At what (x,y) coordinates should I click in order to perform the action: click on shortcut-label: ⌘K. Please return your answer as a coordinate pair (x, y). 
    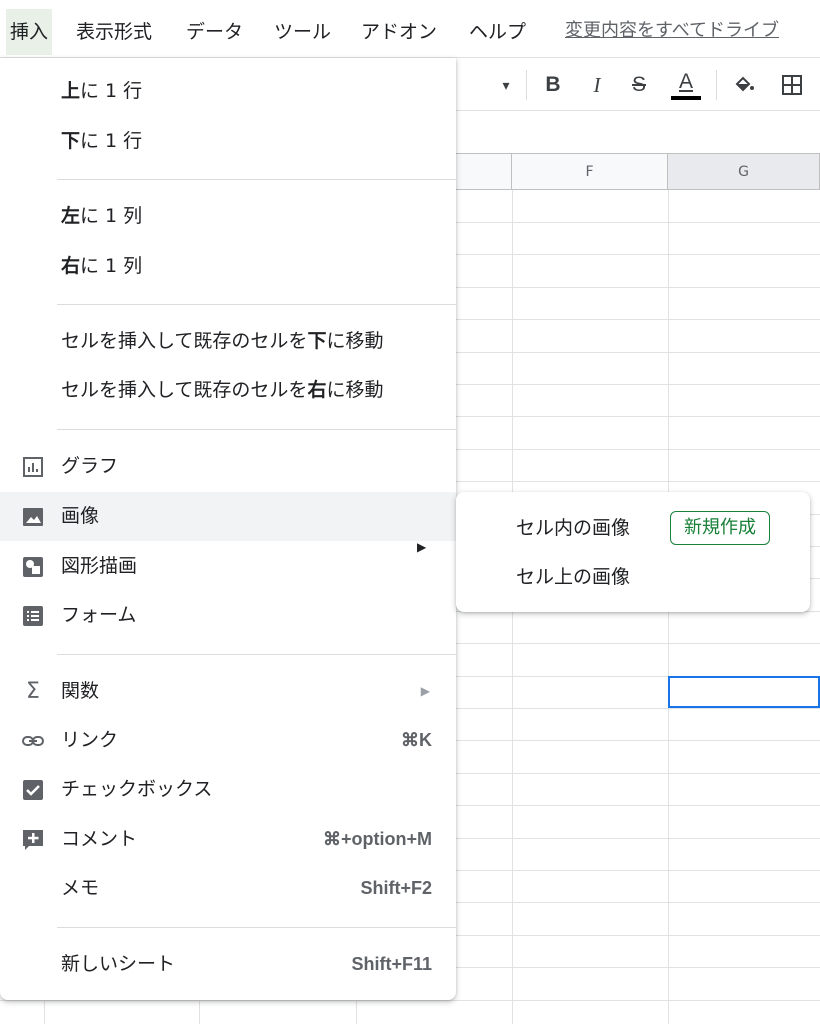
    Looking at the image, I should click on (416, 740).